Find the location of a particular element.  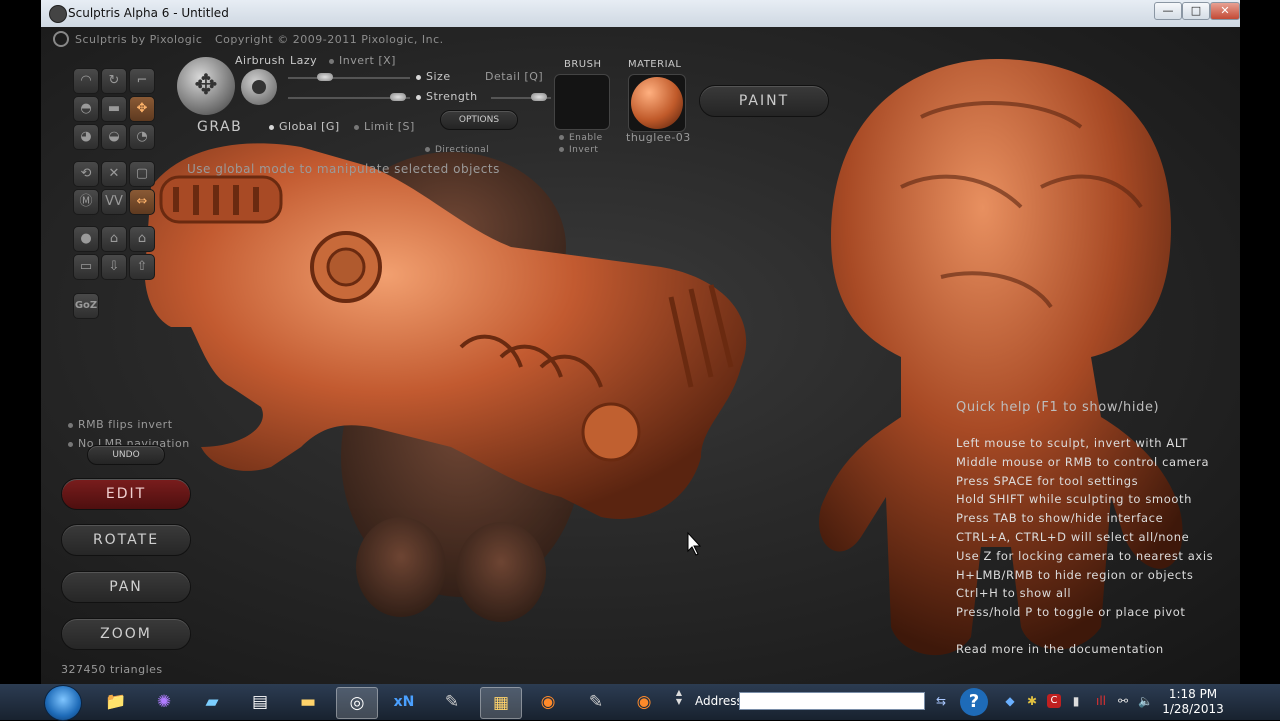

crease-tool-icon: ⌐ is located at coordinates (142, 81).